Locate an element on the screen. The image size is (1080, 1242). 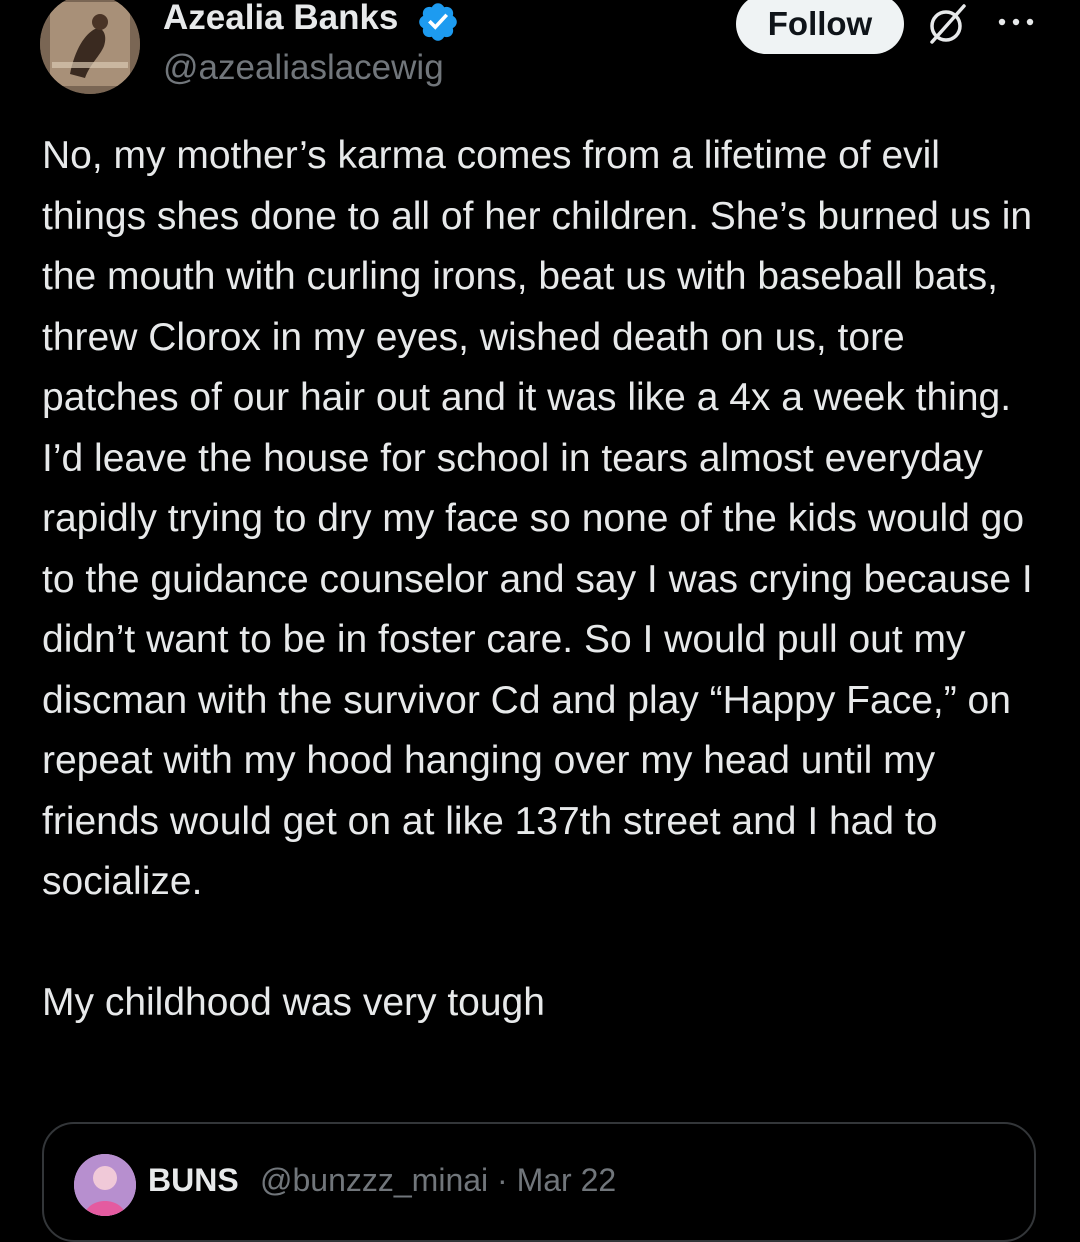
quoted-tweet-card: BUNS @bunzzz_minai · Mar 22 is located at coordinates (539, 1182).